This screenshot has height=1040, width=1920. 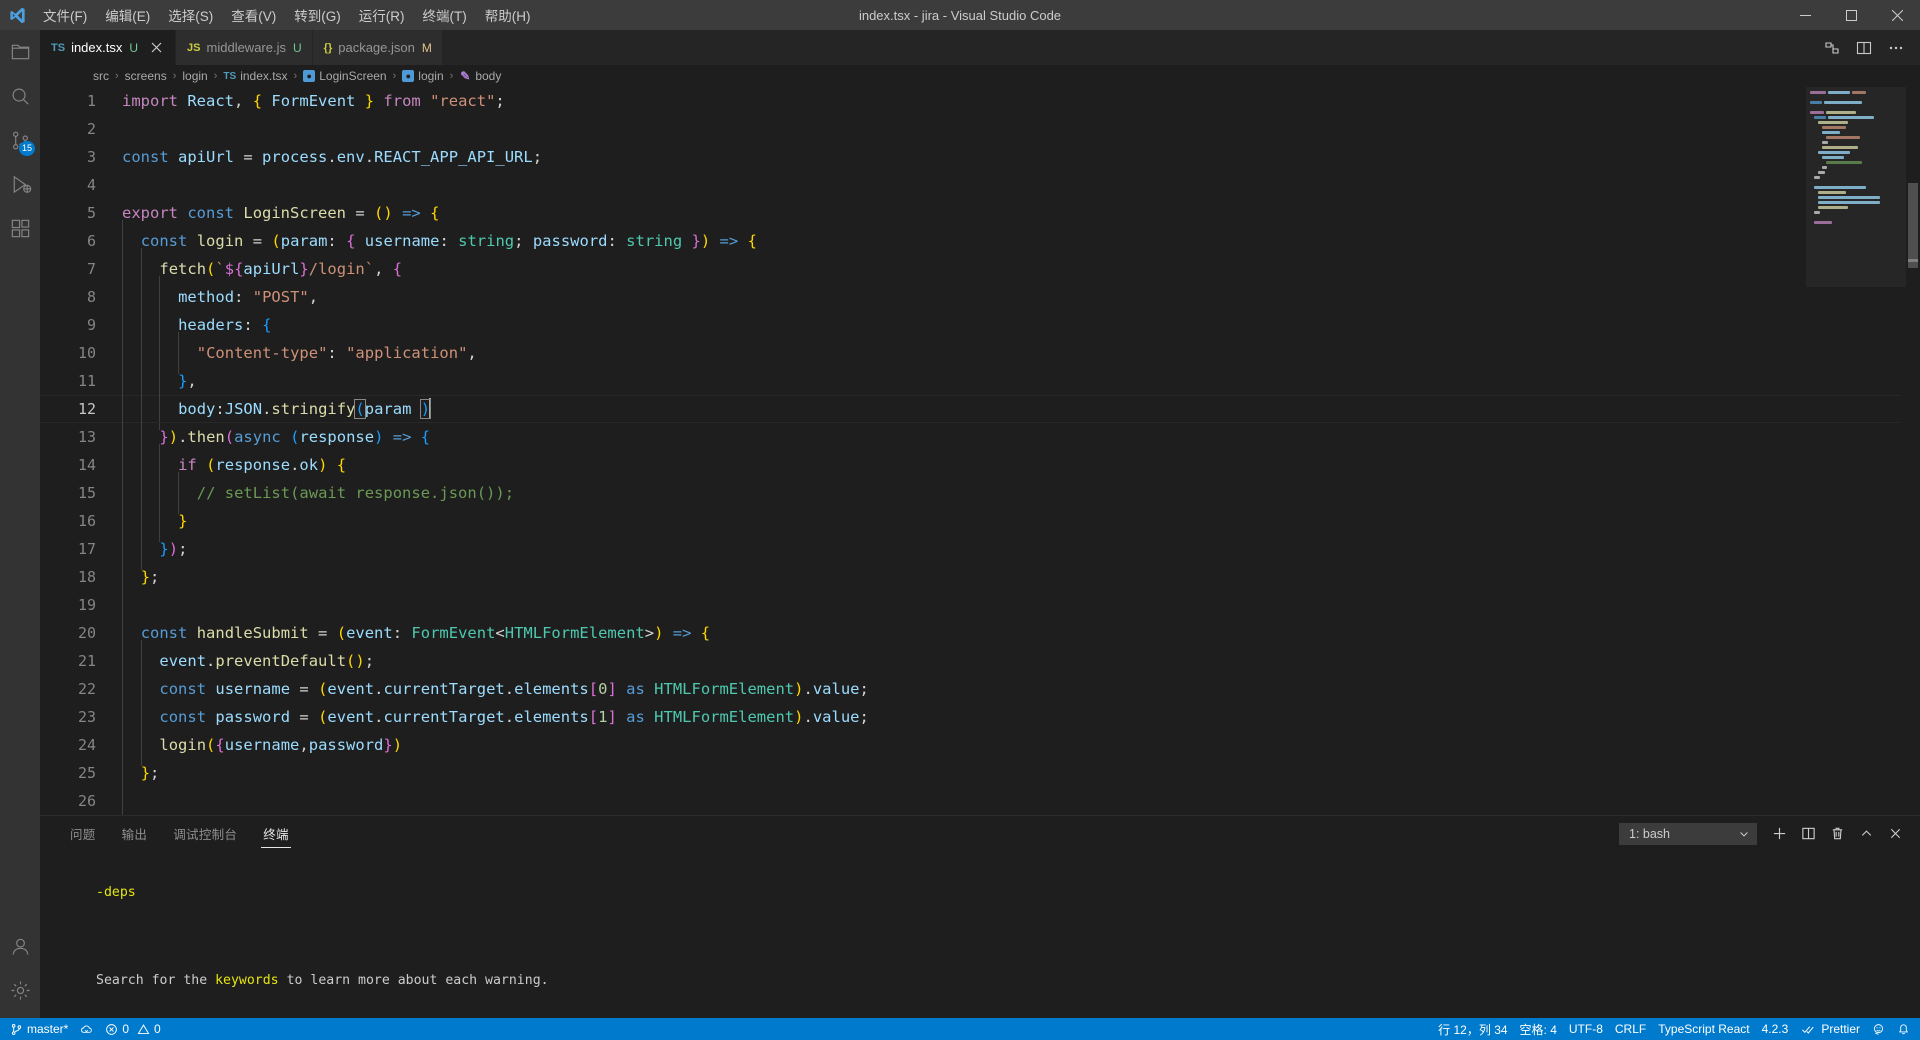 I want to click on breadcrumb-item-index-tsx: TS index.tsx, so click(x=255, y=76).